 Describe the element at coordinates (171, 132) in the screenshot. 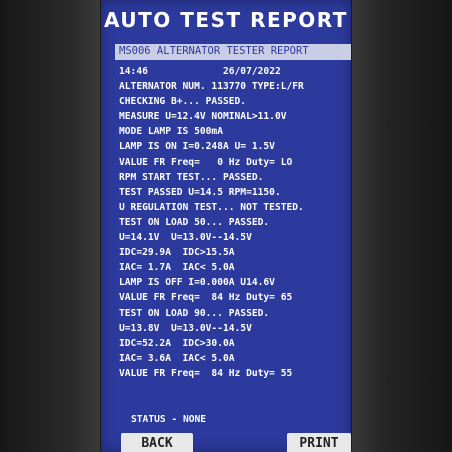

I see `report-line: MODE LAMP IS 500mA` at that location.